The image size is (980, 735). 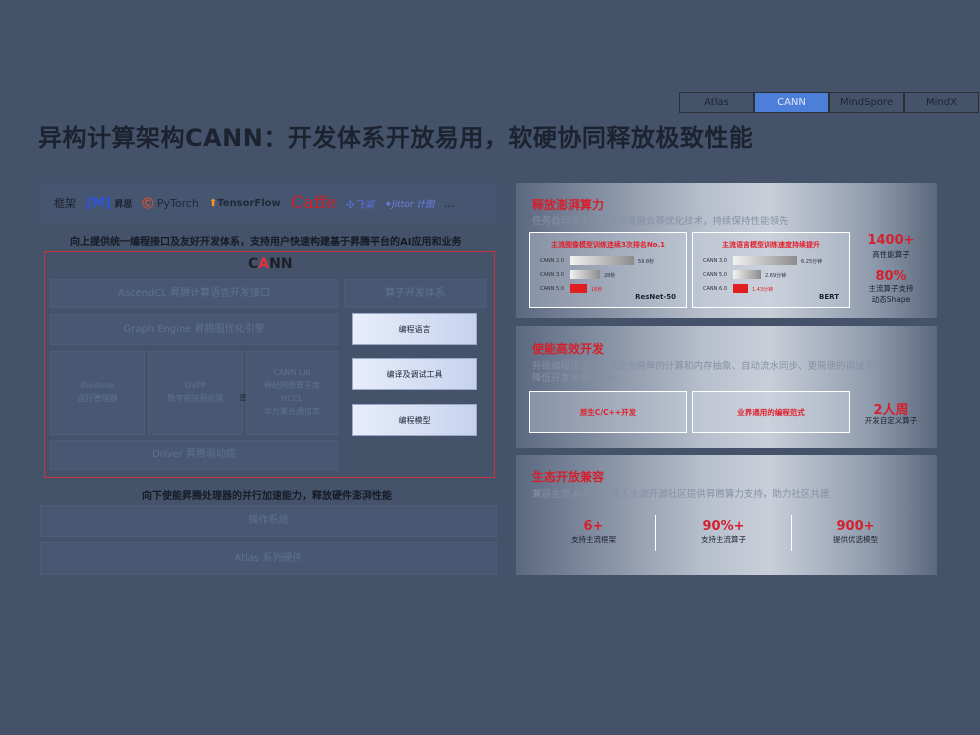 What do you see at coordinates (812, 262) in the screenshot?
I see `bar-value: 6.25分钟` at bounding box center [812, 262].